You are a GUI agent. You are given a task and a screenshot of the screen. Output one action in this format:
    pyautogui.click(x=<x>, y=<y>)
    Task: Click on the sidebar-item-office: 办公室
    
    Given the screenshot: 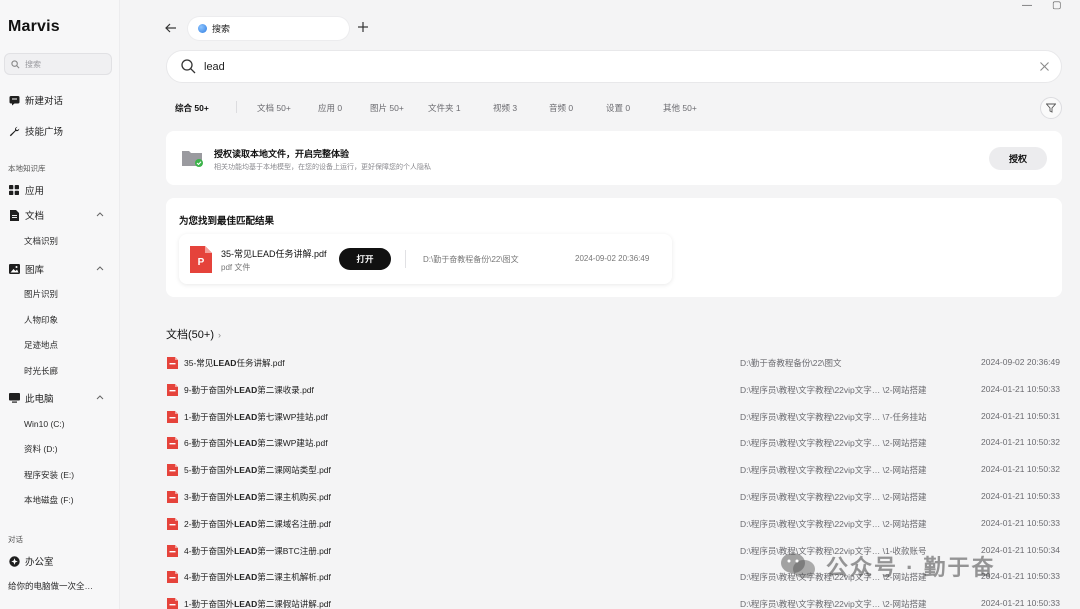 What is the action you would take?
    pyautogui.click(x=60, y=561)
    